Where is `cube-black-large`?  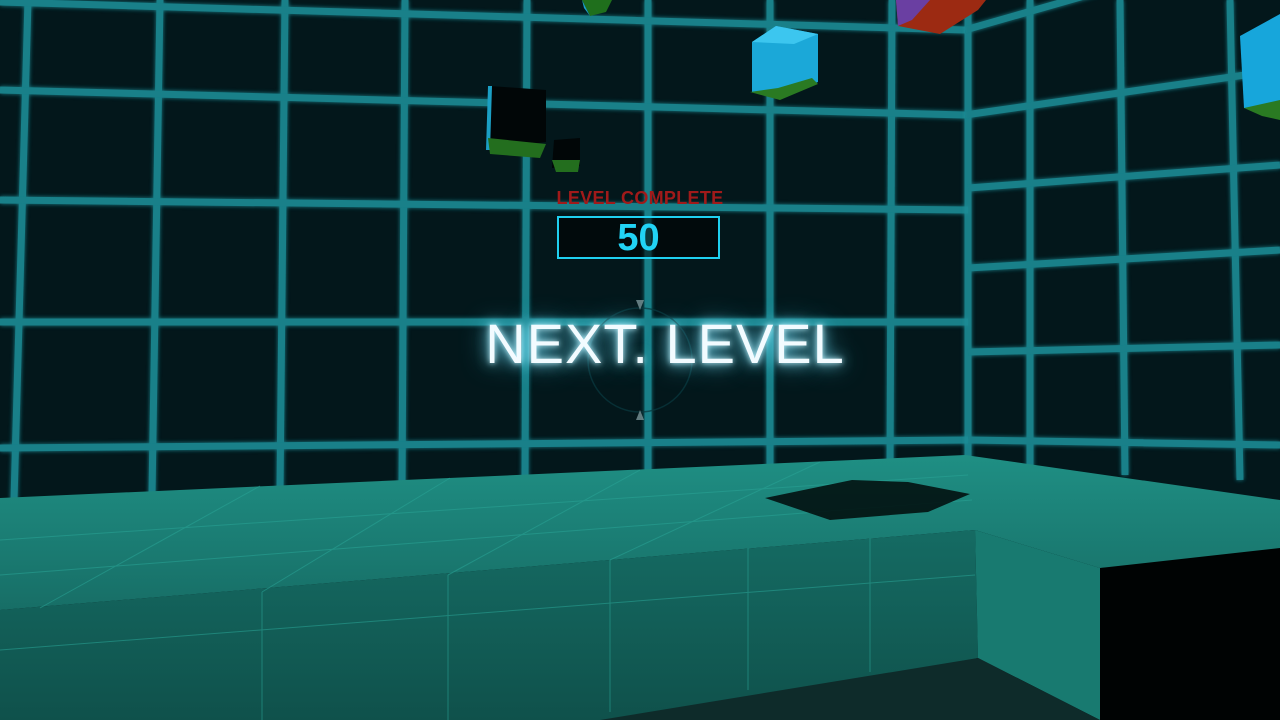
cube-black-large is located at coordinates (516, 122).